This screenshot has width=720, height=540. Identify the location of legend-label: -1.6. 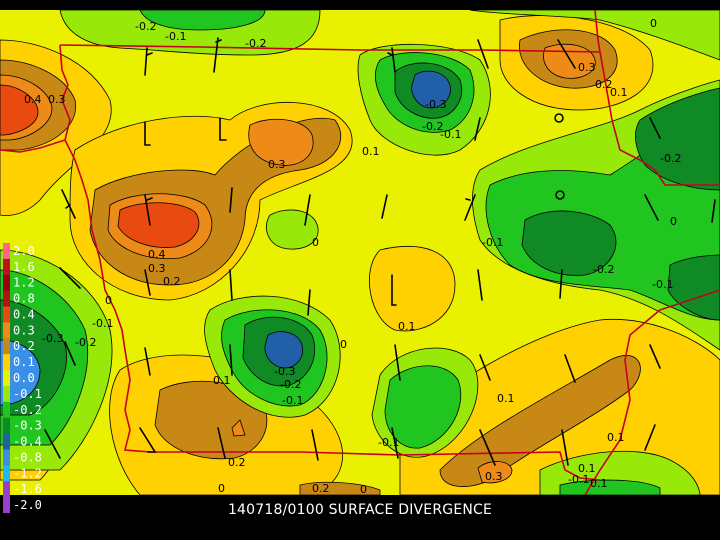
(27, 489).